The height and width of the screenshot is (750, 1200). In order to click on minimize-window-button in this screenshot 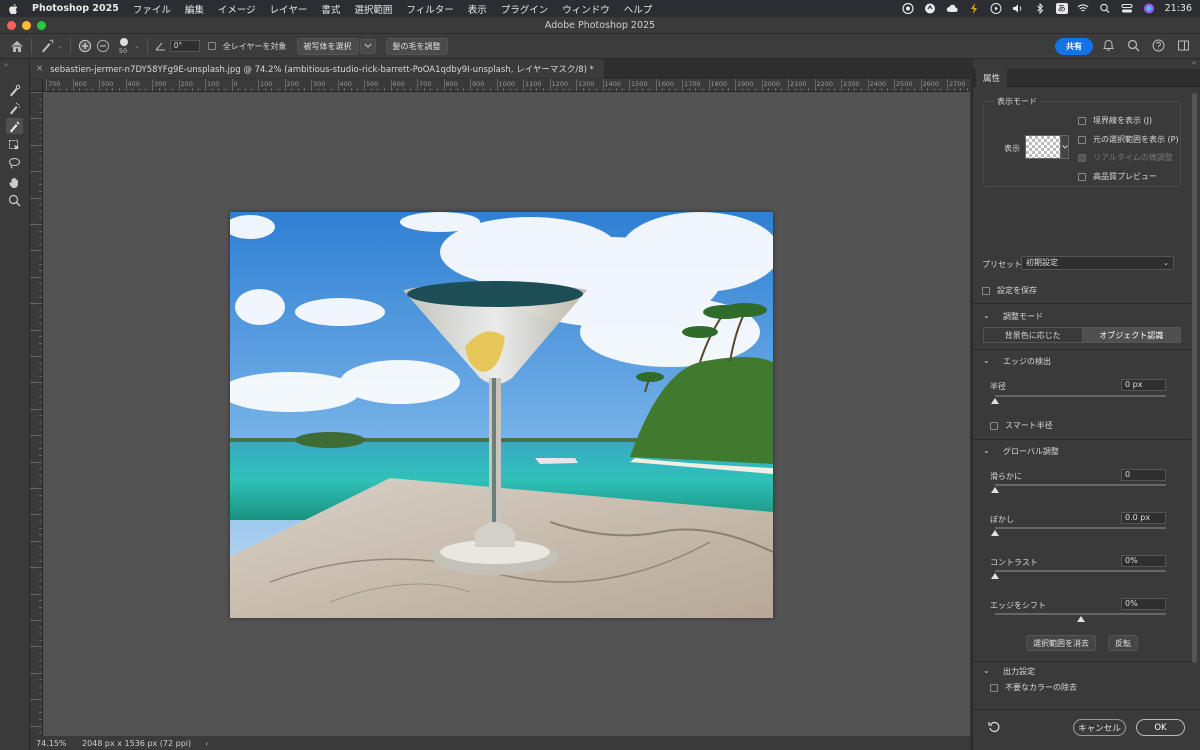, I will do `click(26, 25)`.